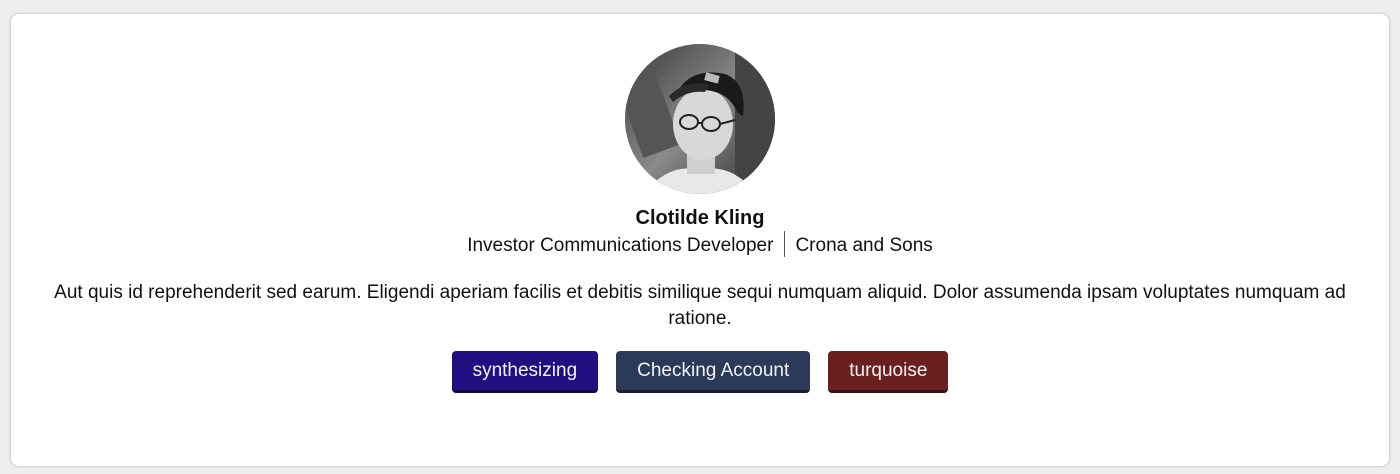 This screenshot has height=474, width=1400. Describe the element at coordinates (785, 244) in the screenshot. I see `role-divider` at that location.